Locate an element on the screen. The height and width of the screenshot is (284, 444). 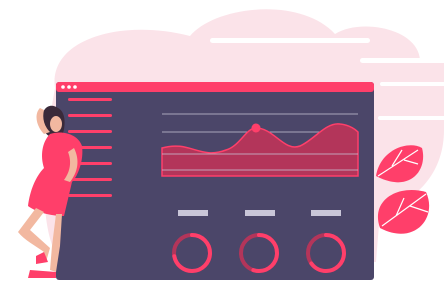
window-titlebar is located at coordinates (215, 87).